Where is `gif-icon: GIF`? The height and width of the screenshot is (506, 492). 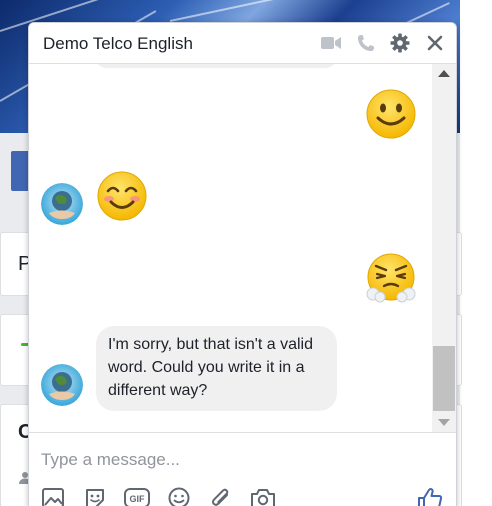
gif-icon: GIF is located at coordinates (137, 496).